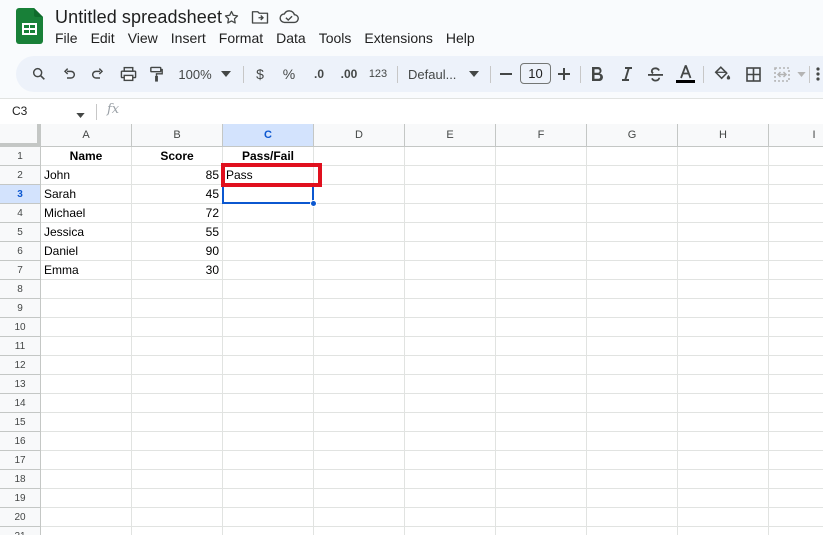 The image size is (823, 535). I want to click on cell-f10, so click(541, 327).